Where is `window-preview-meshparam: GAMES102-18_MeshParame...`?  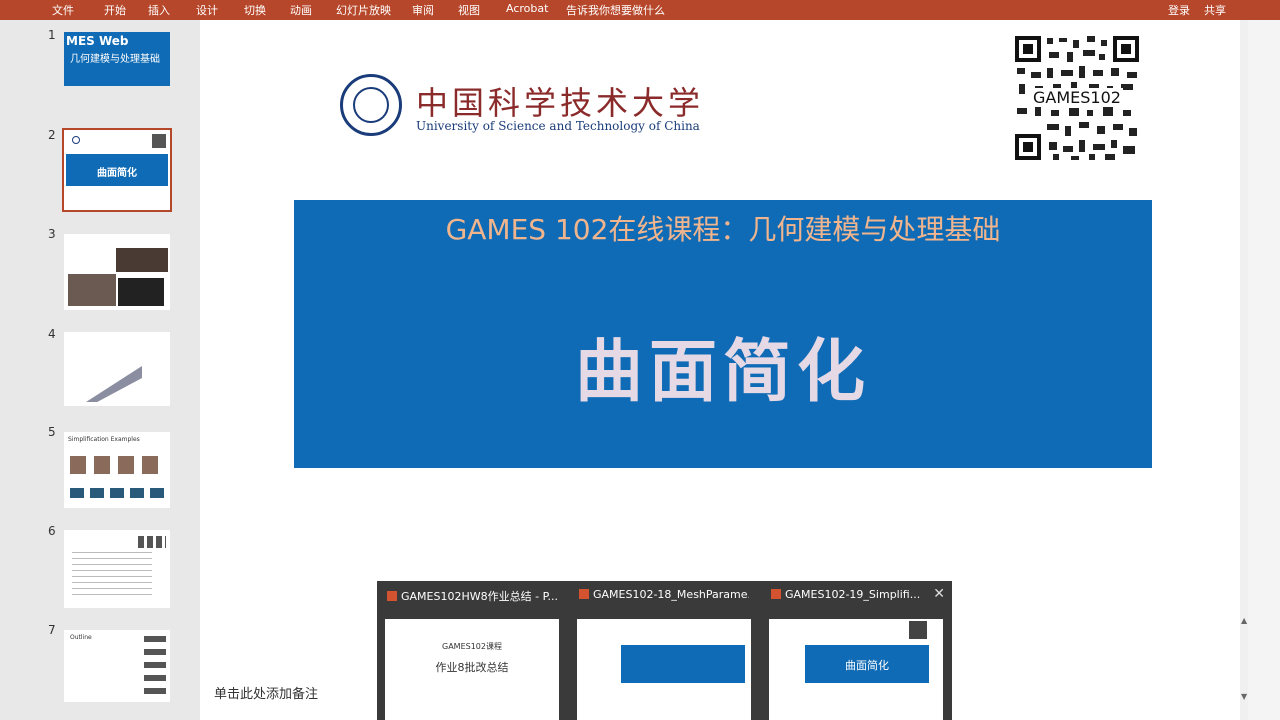
window-preview-meshparam: GAMES102-18_MeshParame... is located at coordinates (665, 650).